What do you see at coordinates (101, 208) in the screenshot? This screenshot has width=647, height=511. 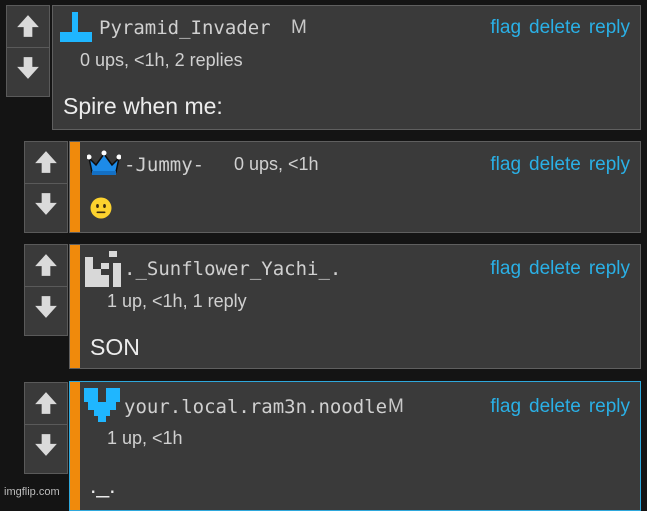 I see `neutral-face-emoji` at bounding box center [101, 208].